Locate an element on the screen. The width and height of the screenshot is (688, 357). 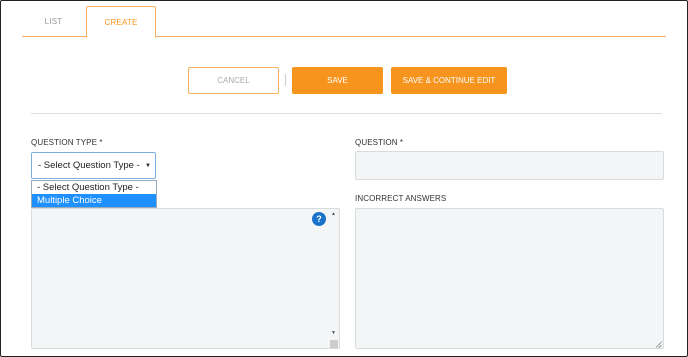
incorrect-answers-label: INCORRECT ANSWERS is located at coordinates (401, 198).